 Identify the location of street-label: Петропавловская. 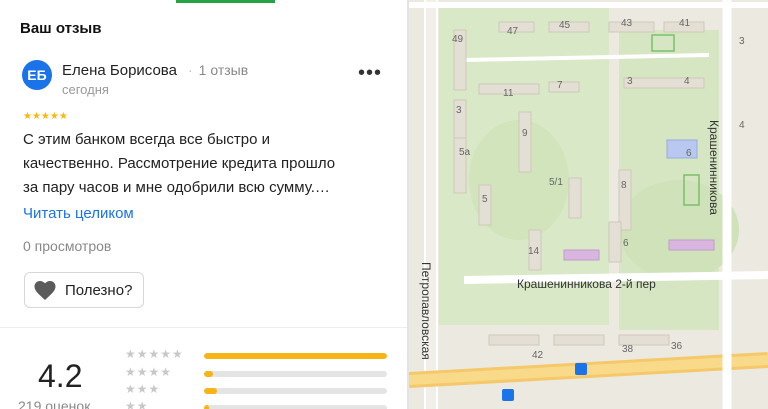
(426, 311).